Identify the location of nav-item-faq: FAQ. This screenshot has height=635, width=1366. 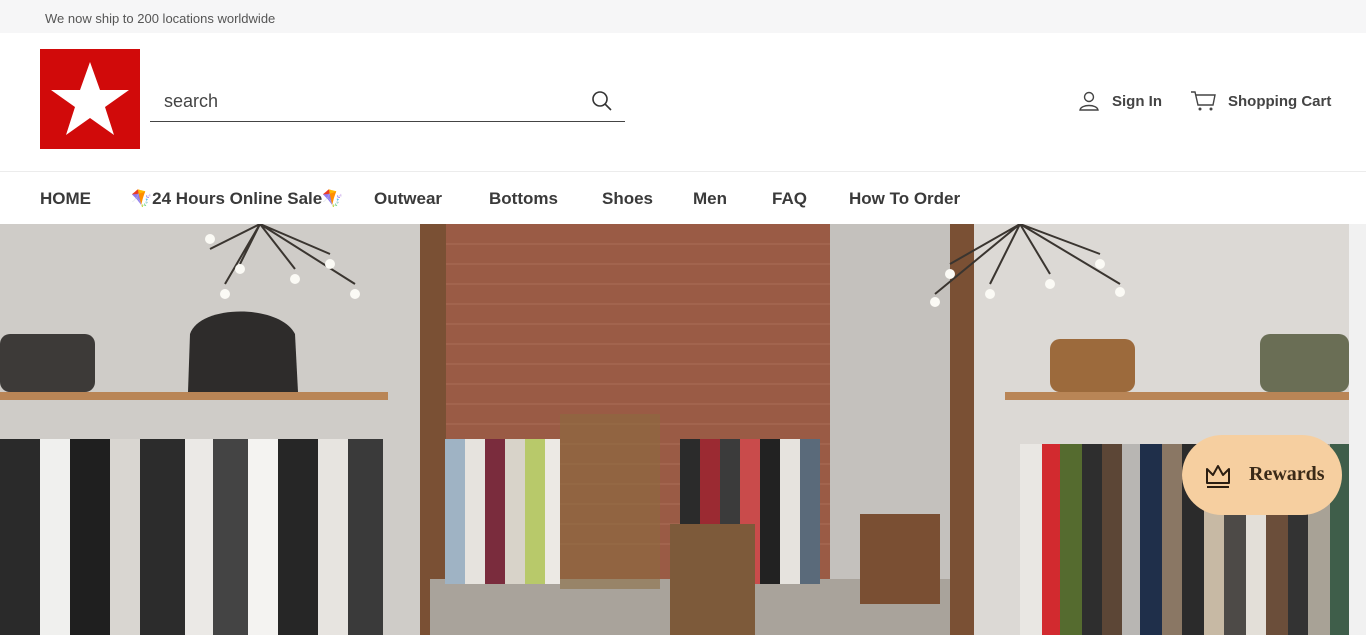
(789, 199).